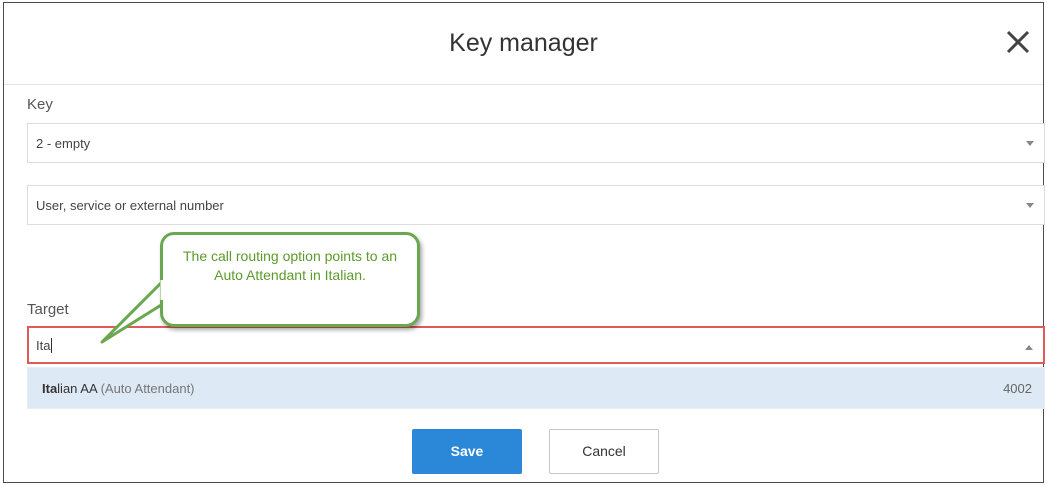 The height and width of the screenshot is (486, 1047). I want to click on target-input: Ita, so click(536, 345).